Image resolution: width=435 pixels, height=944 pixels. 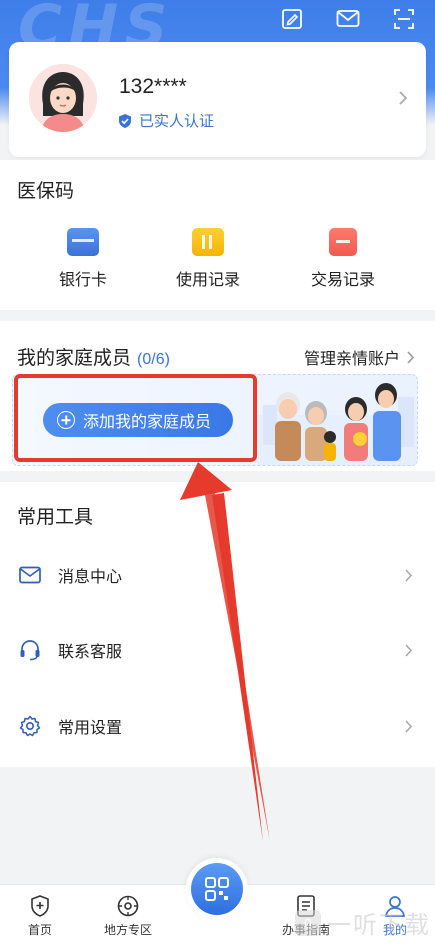 I want to click on home-shield-icon, so click(x=40, y=906).